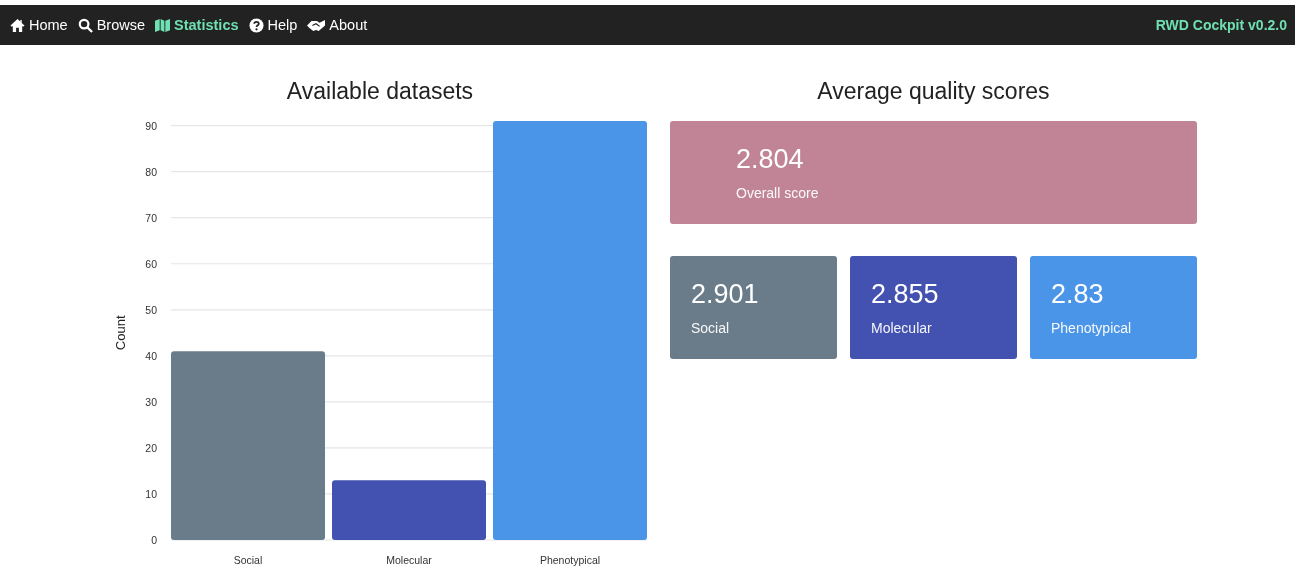  I want to click on score-value: 2.83, so click(1078, 294).